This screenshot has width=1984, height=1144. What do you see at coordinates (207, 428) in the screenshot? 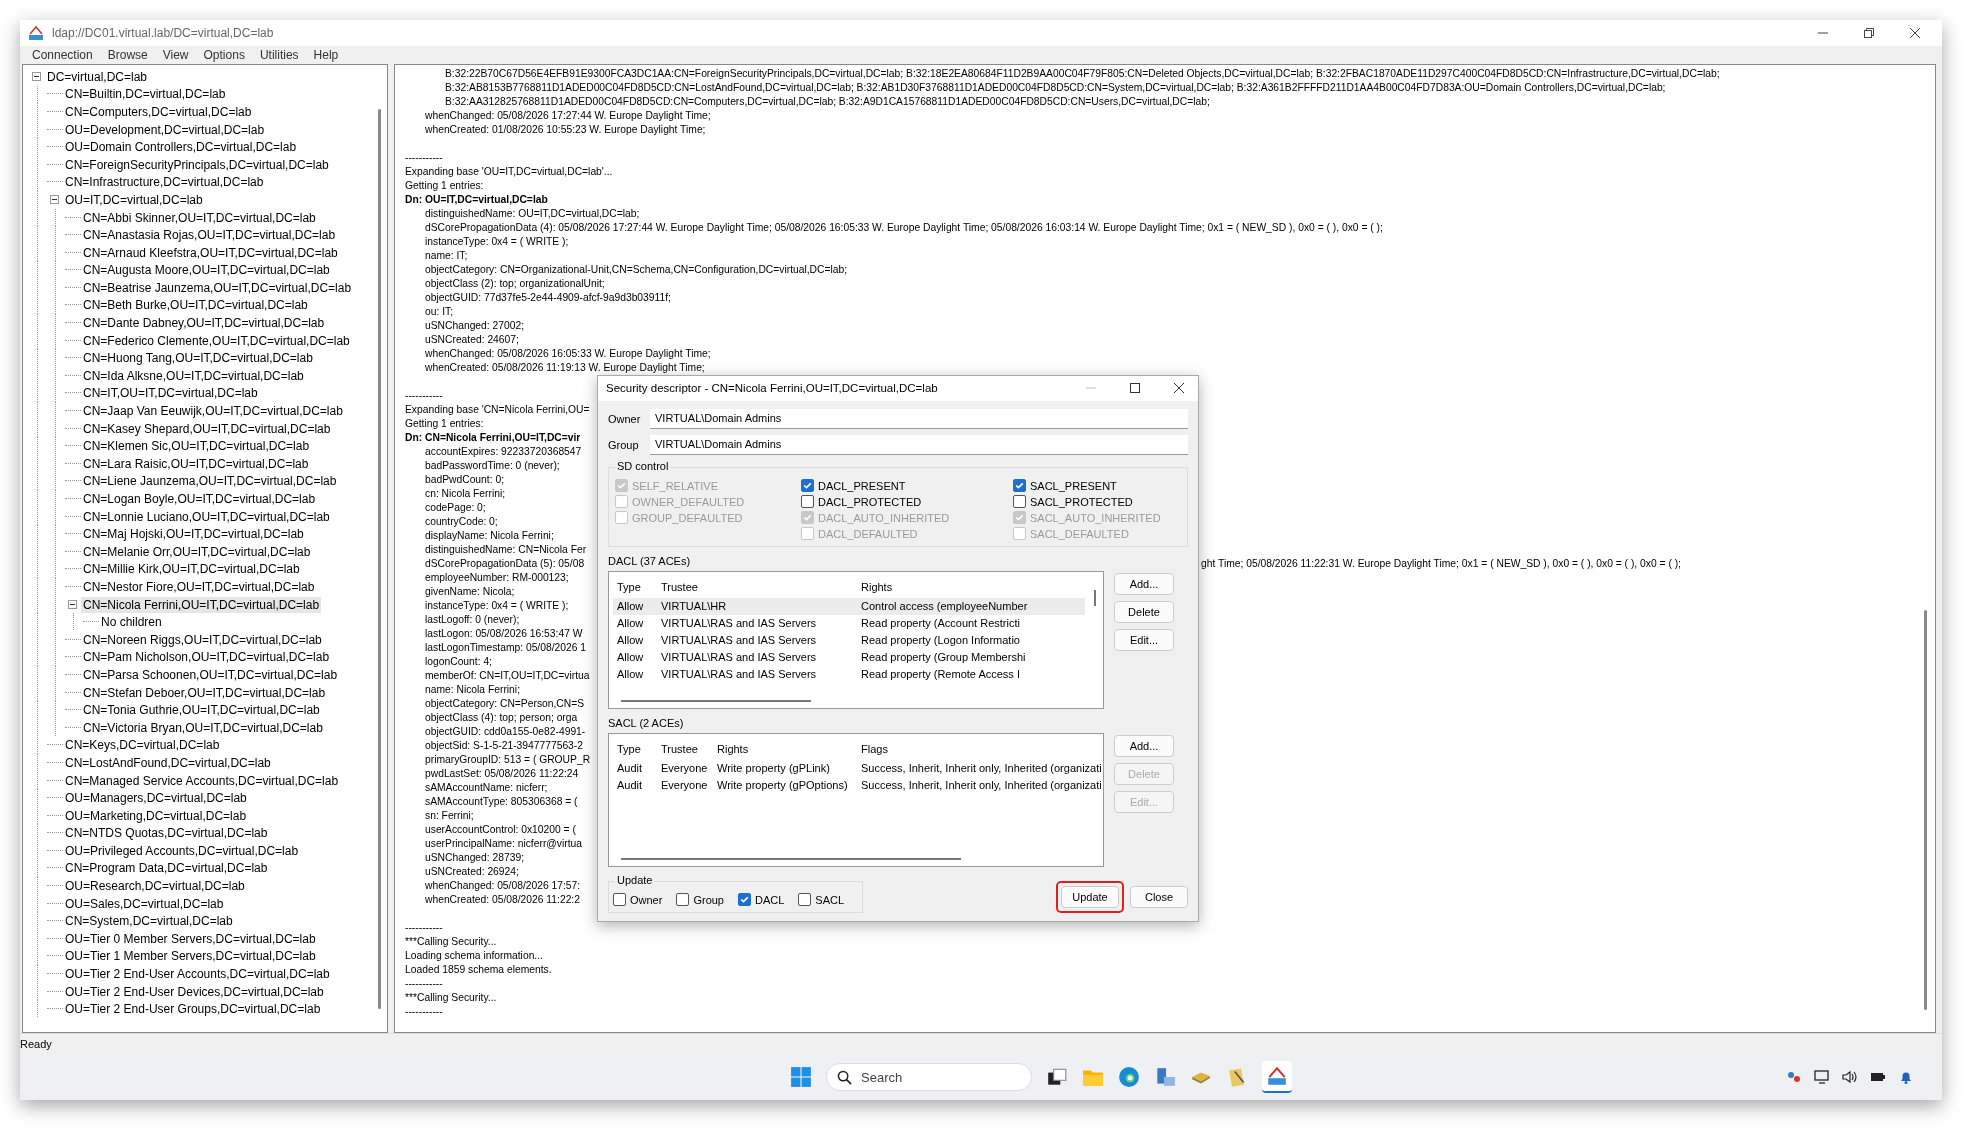
I see `tree-item: CN=Kasey Shepard,OU=IT,DC=virtual,DC=lab` at bounding box center [207, 428].